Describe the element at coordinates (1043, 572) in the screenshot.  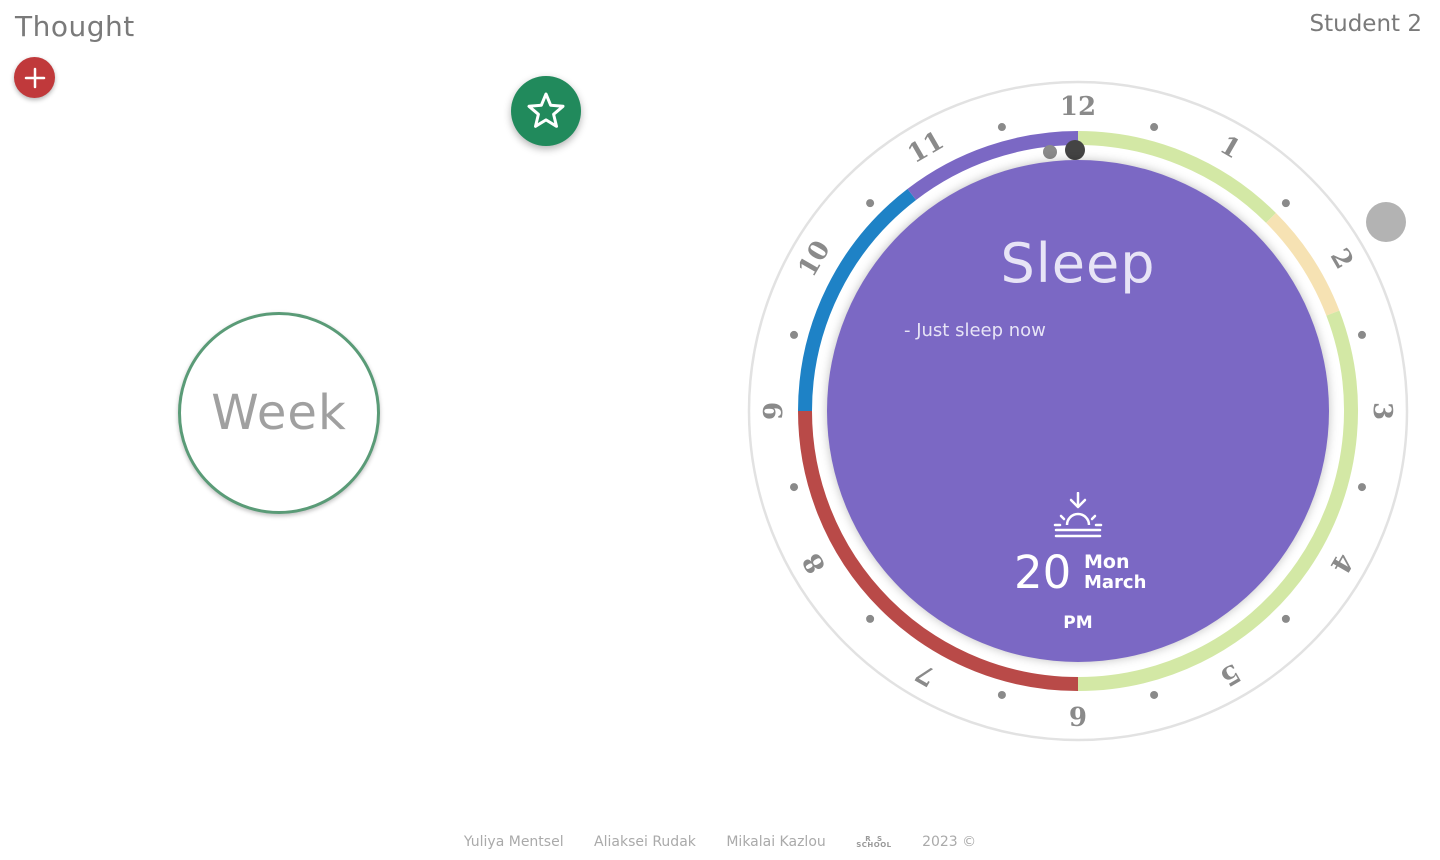
I see `date-day: 20` at that location.